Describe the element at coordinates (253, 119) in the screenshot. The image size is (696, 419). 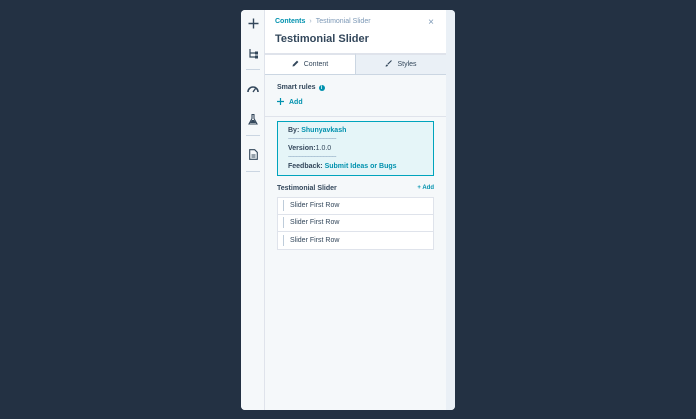
I see `flask-icon` at that location.